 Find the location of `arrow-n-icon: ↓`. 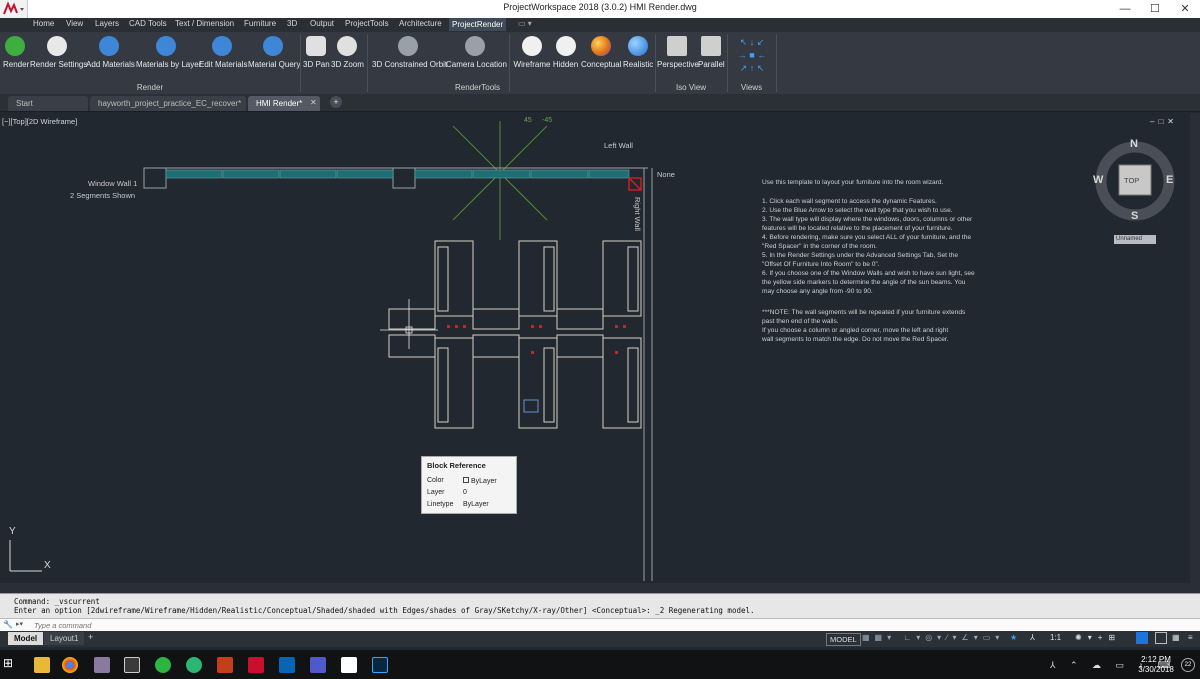

arrow-n-icon: ↓ is located at coordinates (752, 42).